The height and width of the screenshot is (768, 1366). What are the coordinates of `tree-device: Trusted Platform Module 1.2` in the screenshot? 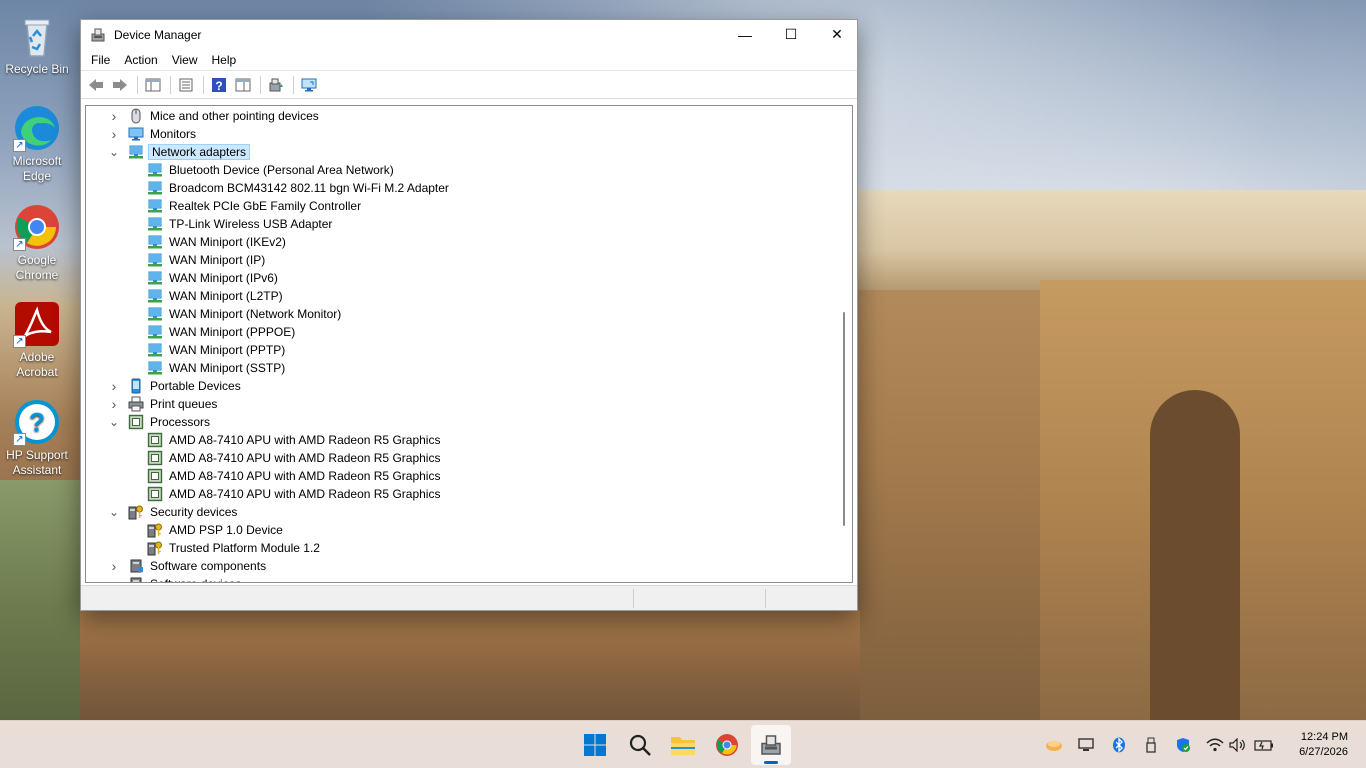 It's located at (234, 548).